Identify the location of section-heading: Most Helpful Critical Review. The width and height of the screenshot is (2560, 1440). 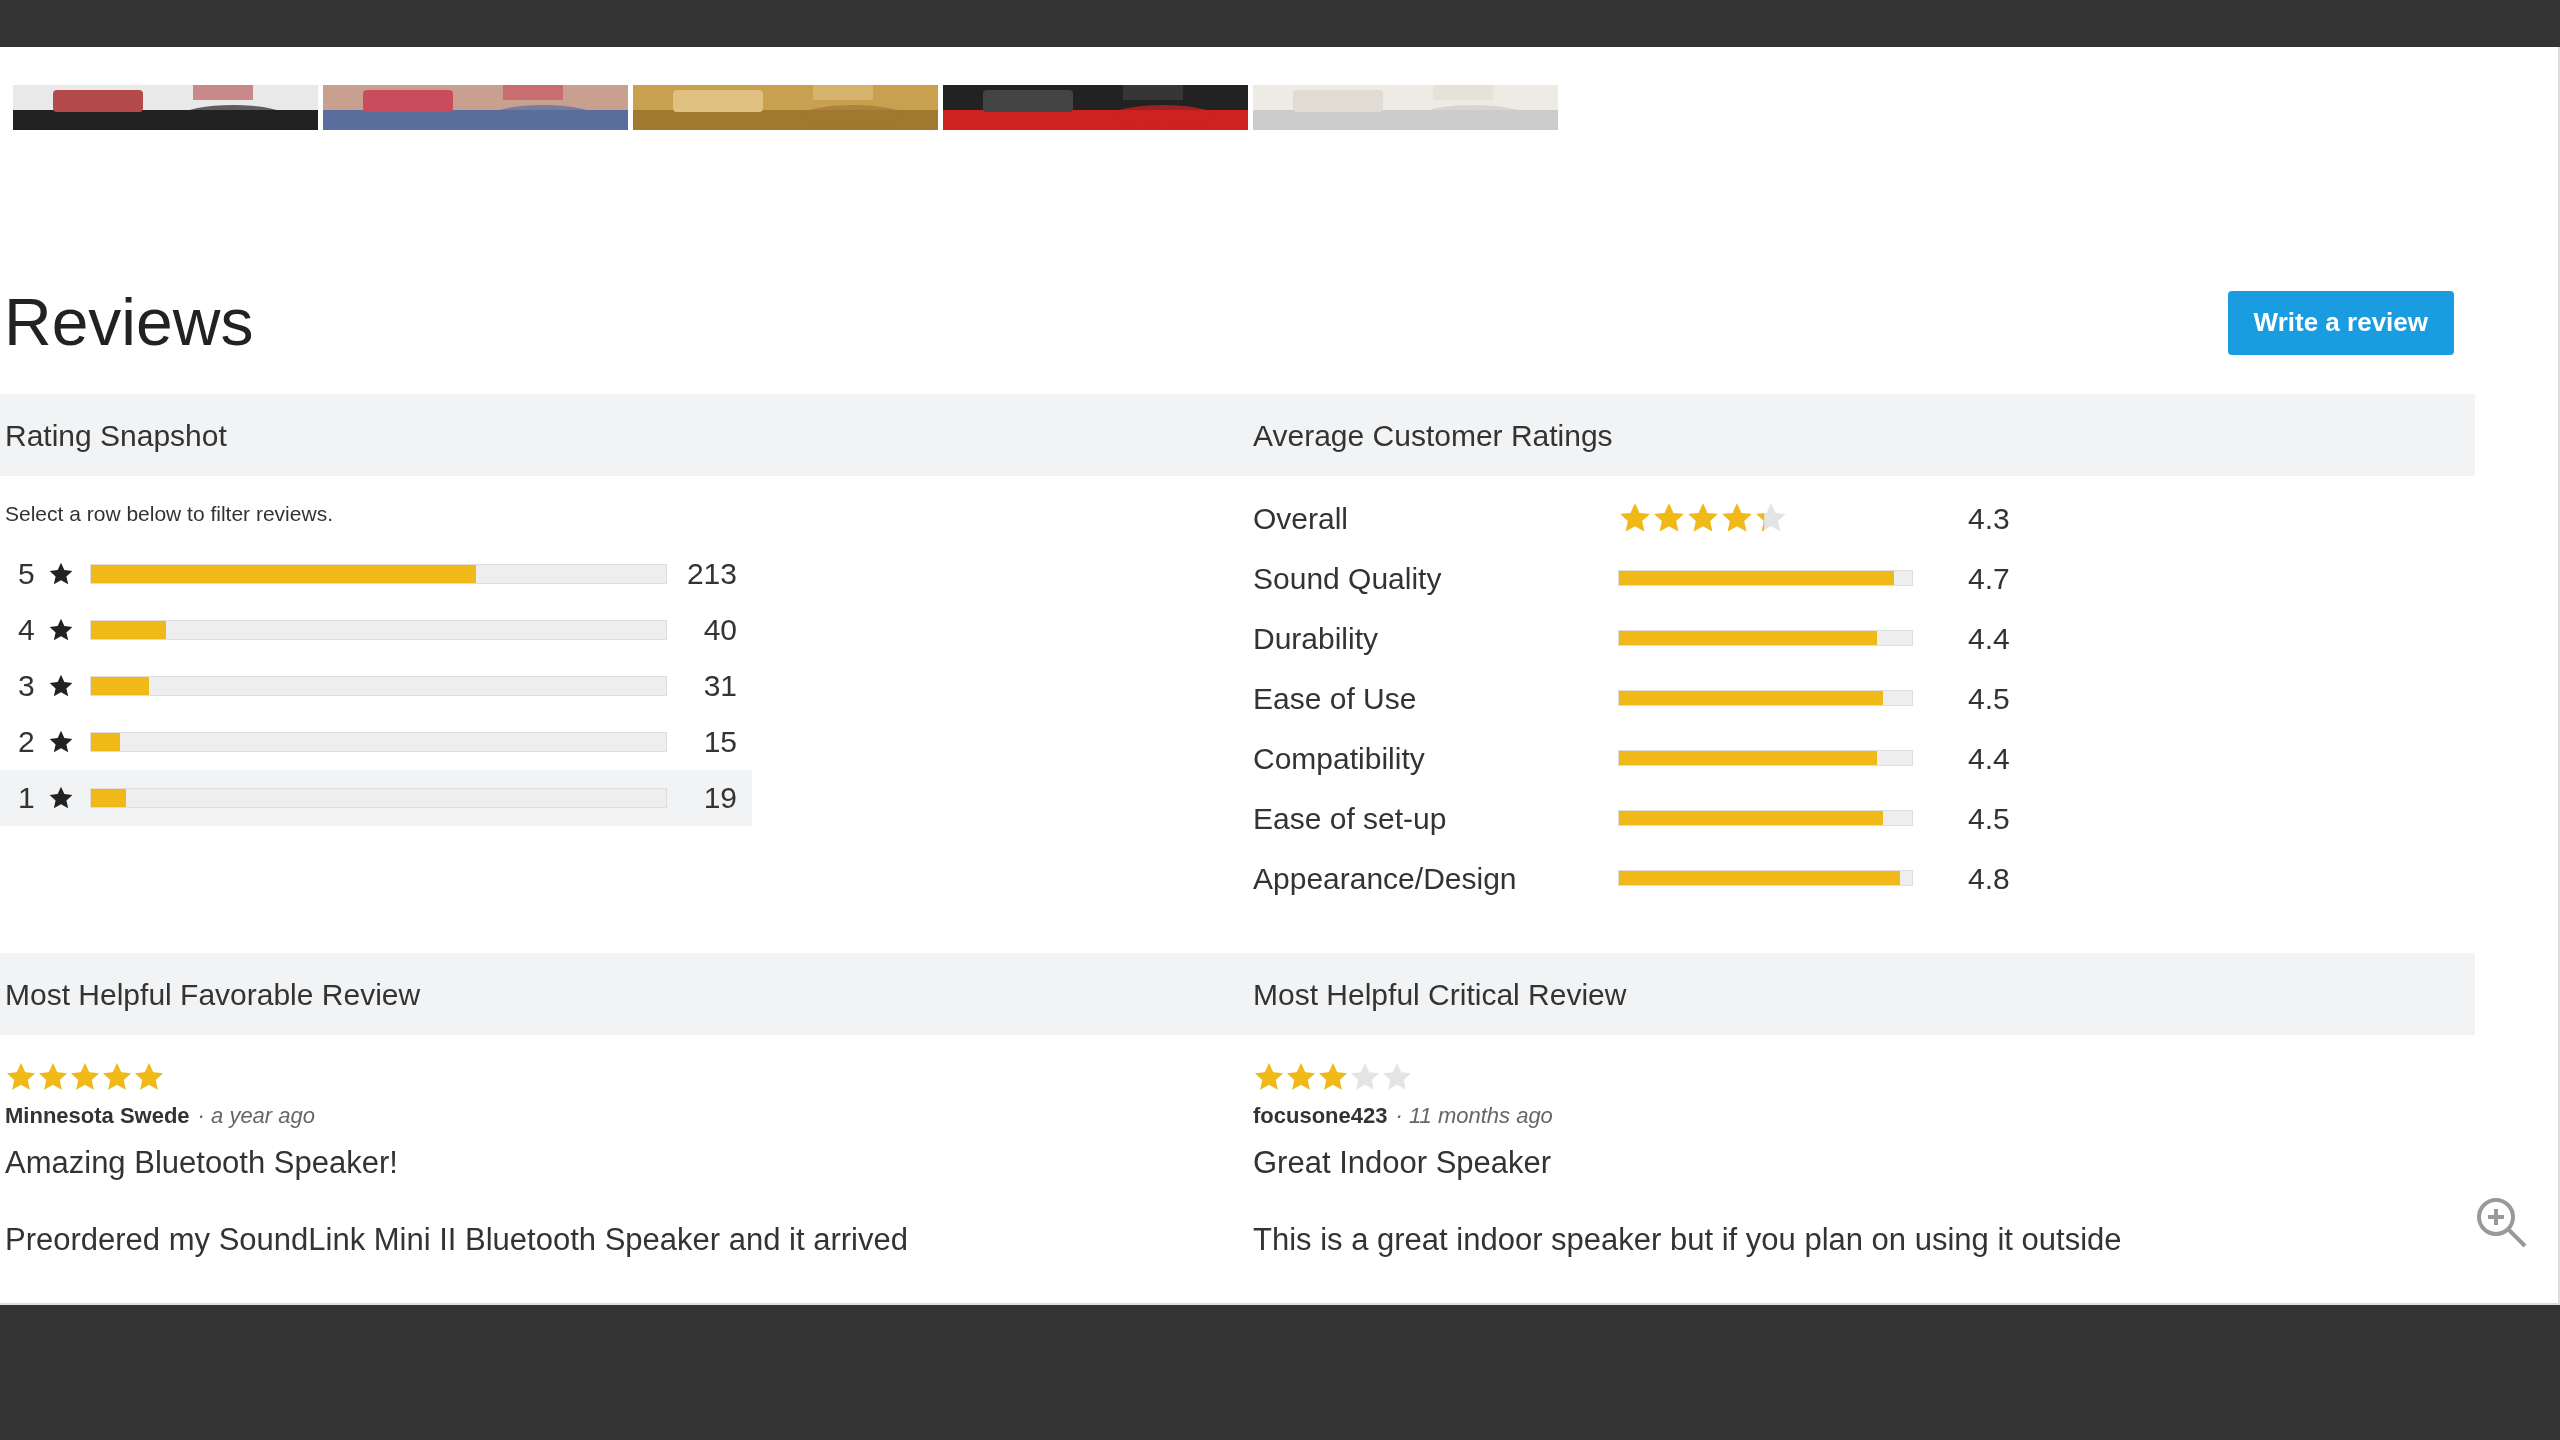
(1440, 994).